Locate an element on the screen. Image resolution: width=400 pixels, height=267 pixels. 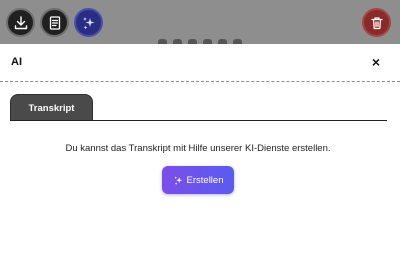
close-button: × is located at coordinates (376, 62).